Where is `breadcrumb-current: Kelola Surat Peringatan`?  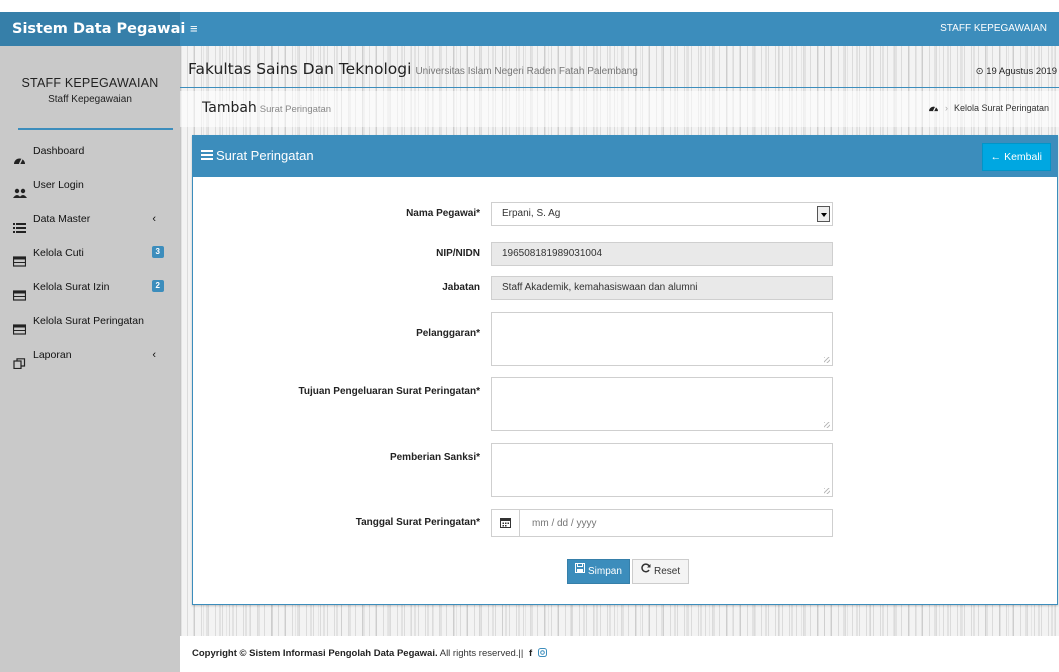 breadcrumb-current: Kelola Surat Peringatan is located at coordinates (1001, 108).